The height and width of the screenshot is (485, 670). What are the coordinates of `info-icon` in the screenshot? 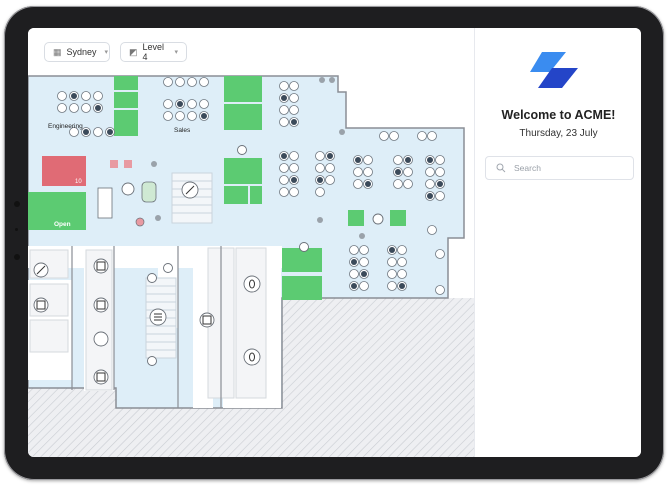 It's located at (168, 268).